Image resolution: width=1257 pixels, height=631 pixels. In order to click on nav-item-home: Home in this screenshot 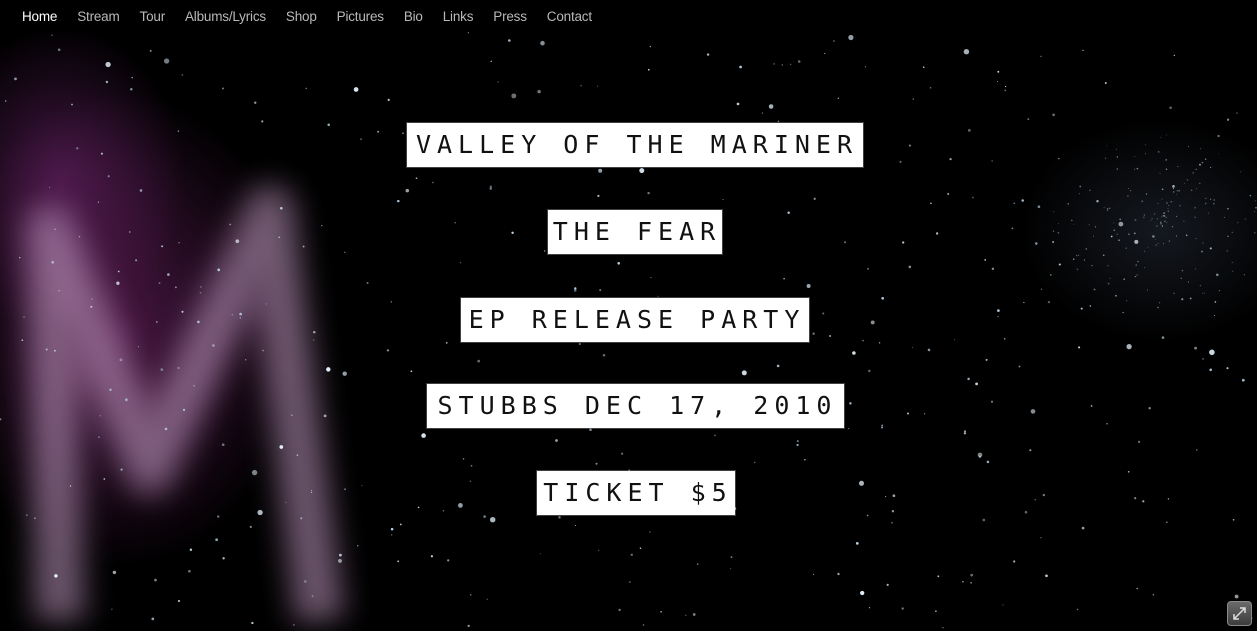, I will do `click(39, 16)`.